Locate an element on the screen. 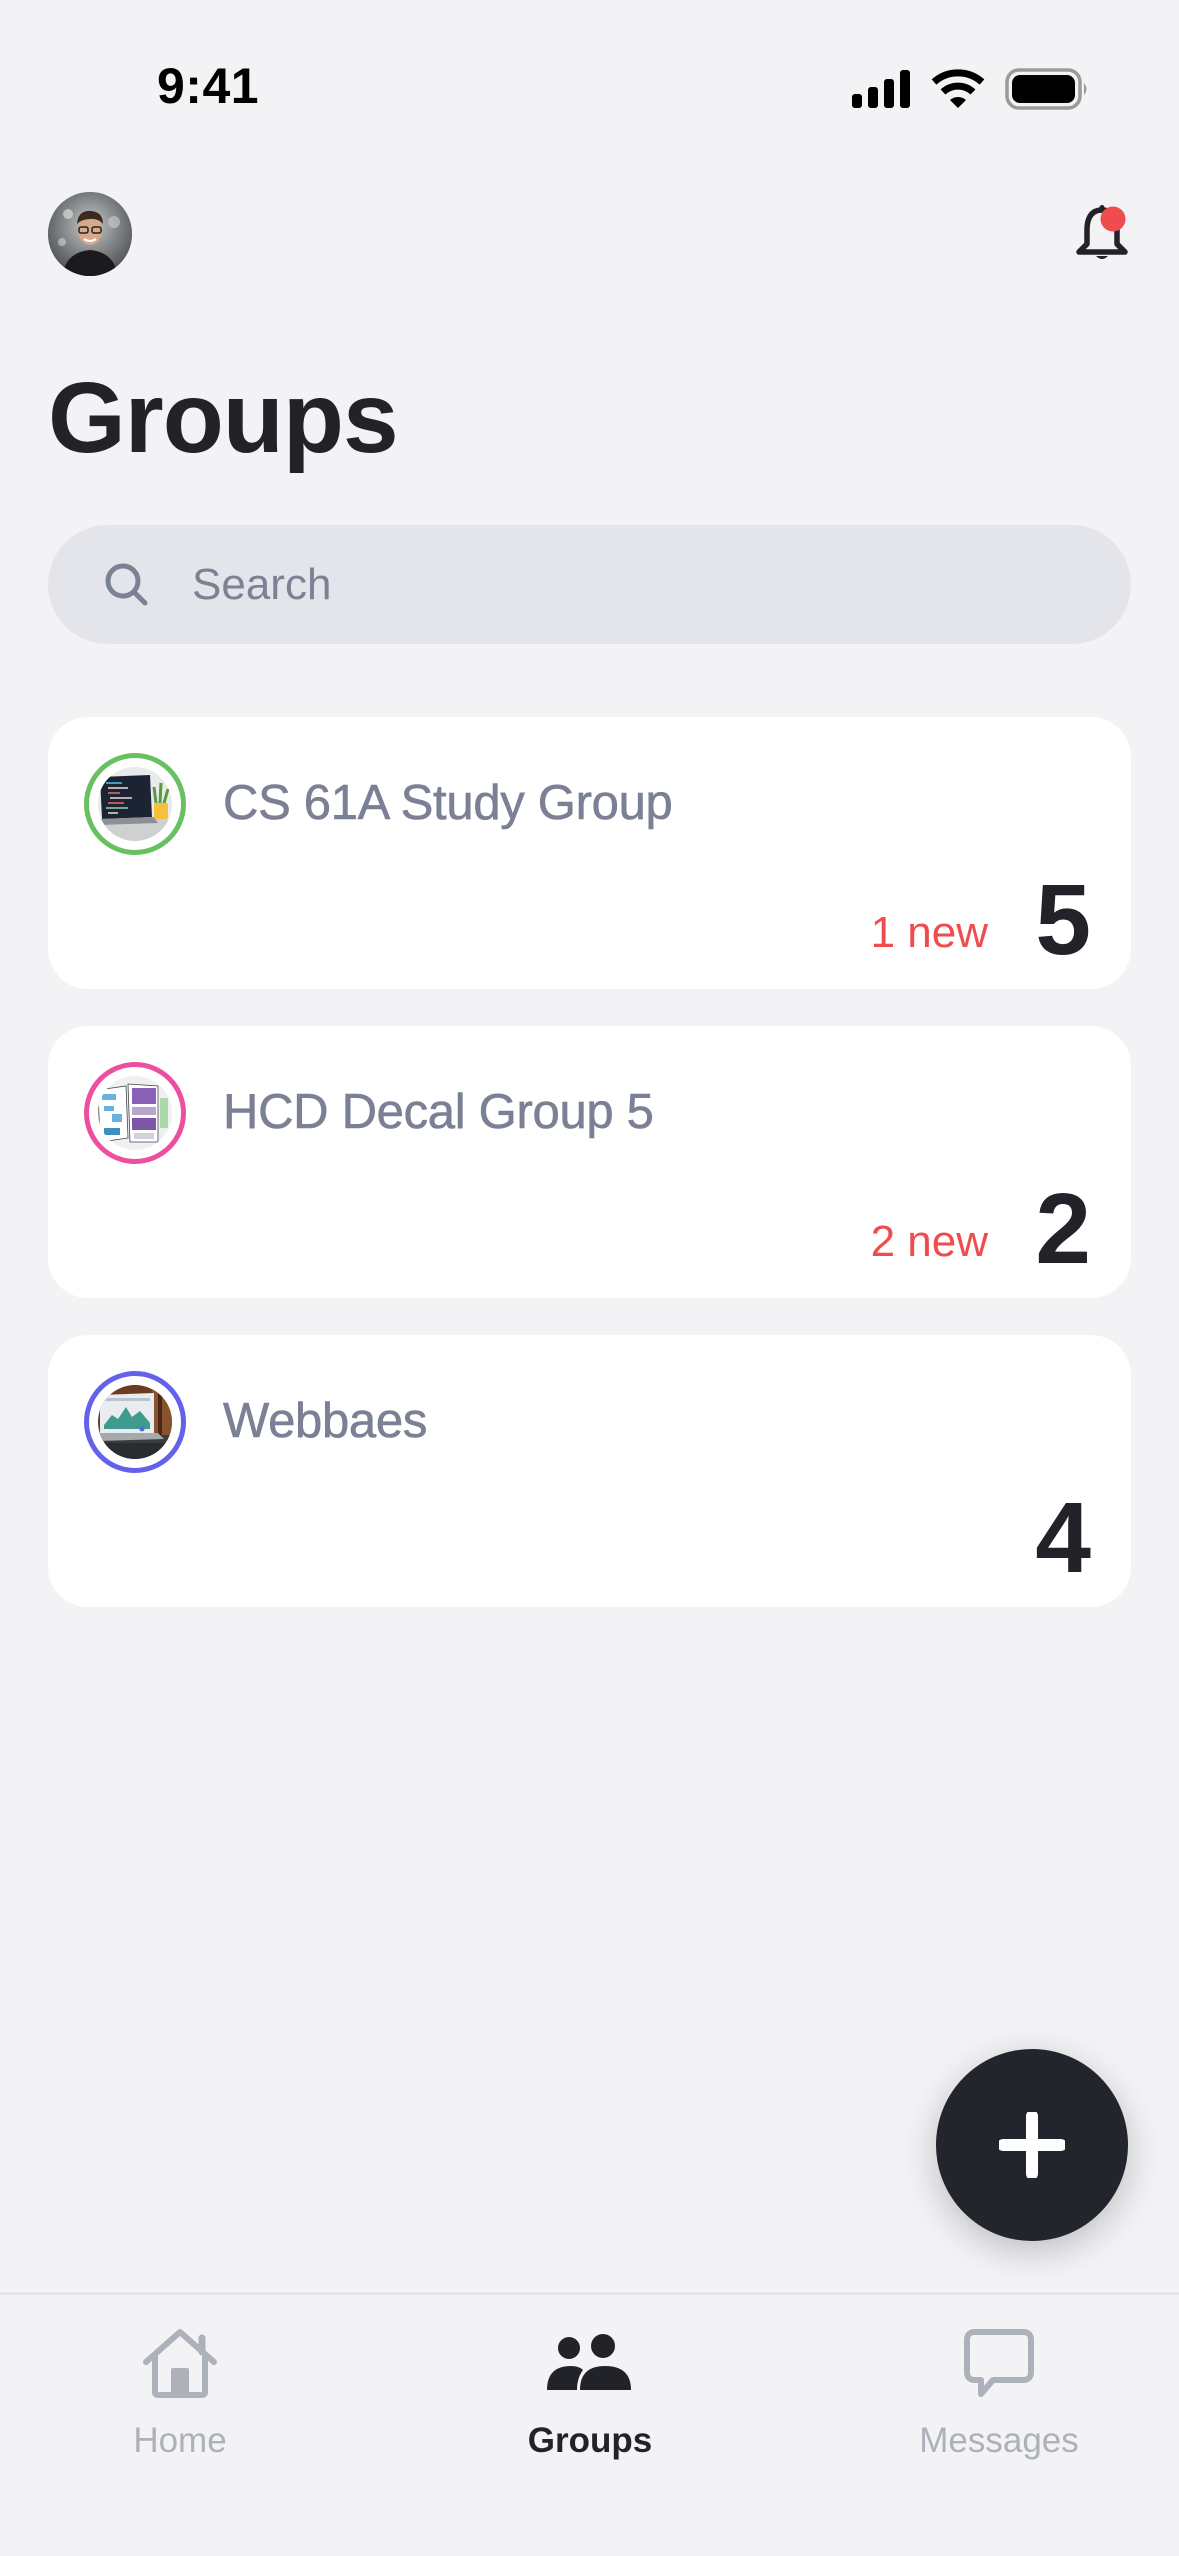 The height and width of the screenshot is (2556, 1179). home-icon is located at coordinates (180, 2363).